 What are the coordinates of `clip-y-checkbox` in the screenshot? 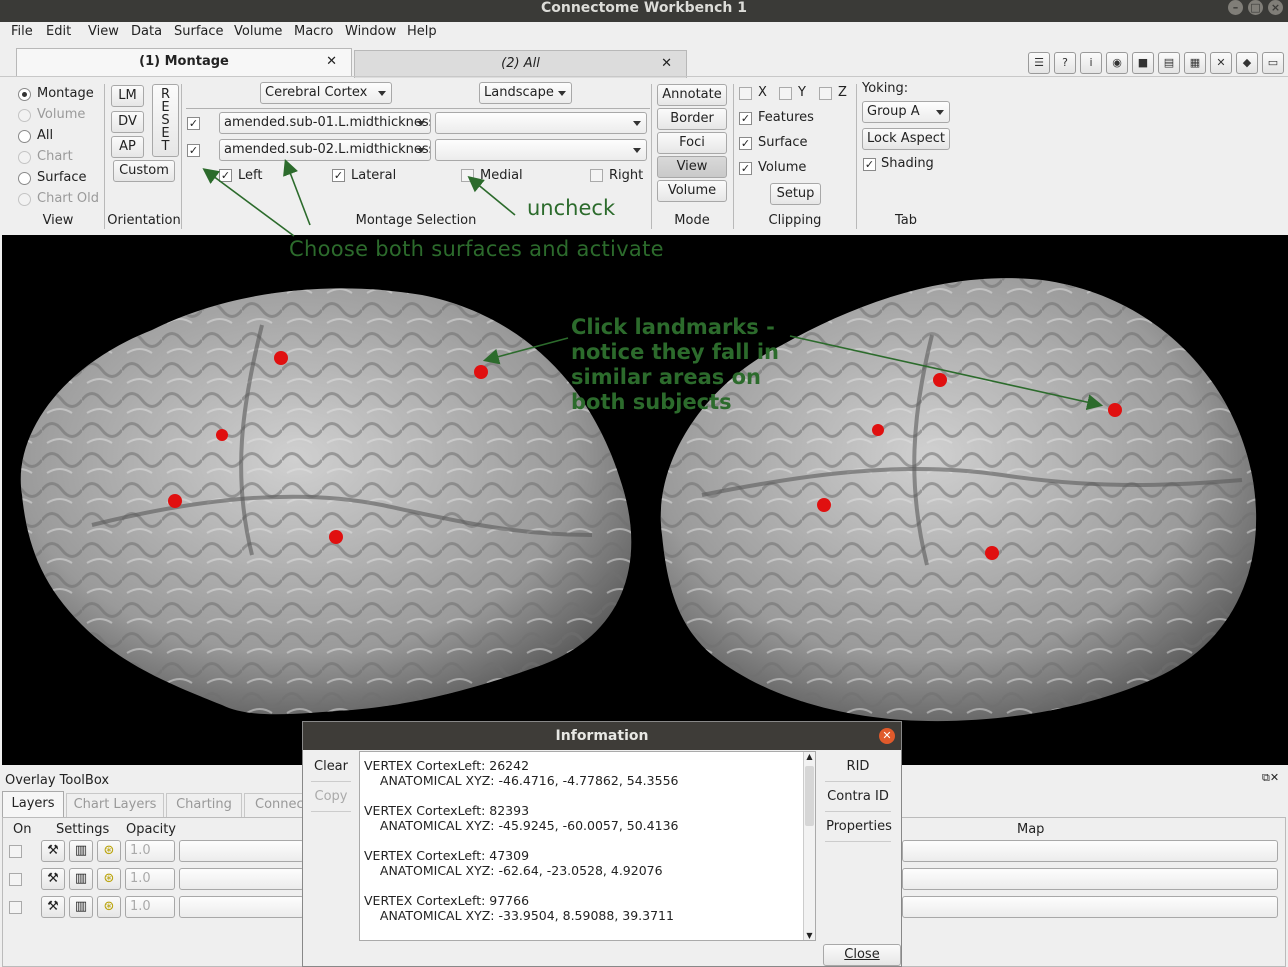 It's located at (785, 93).